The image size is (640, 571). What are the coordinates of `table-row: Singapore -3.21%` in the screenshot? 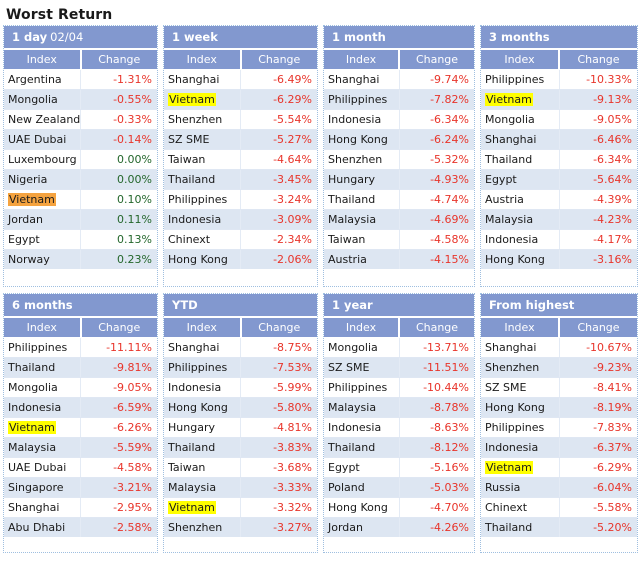 It's located at (80, 487).